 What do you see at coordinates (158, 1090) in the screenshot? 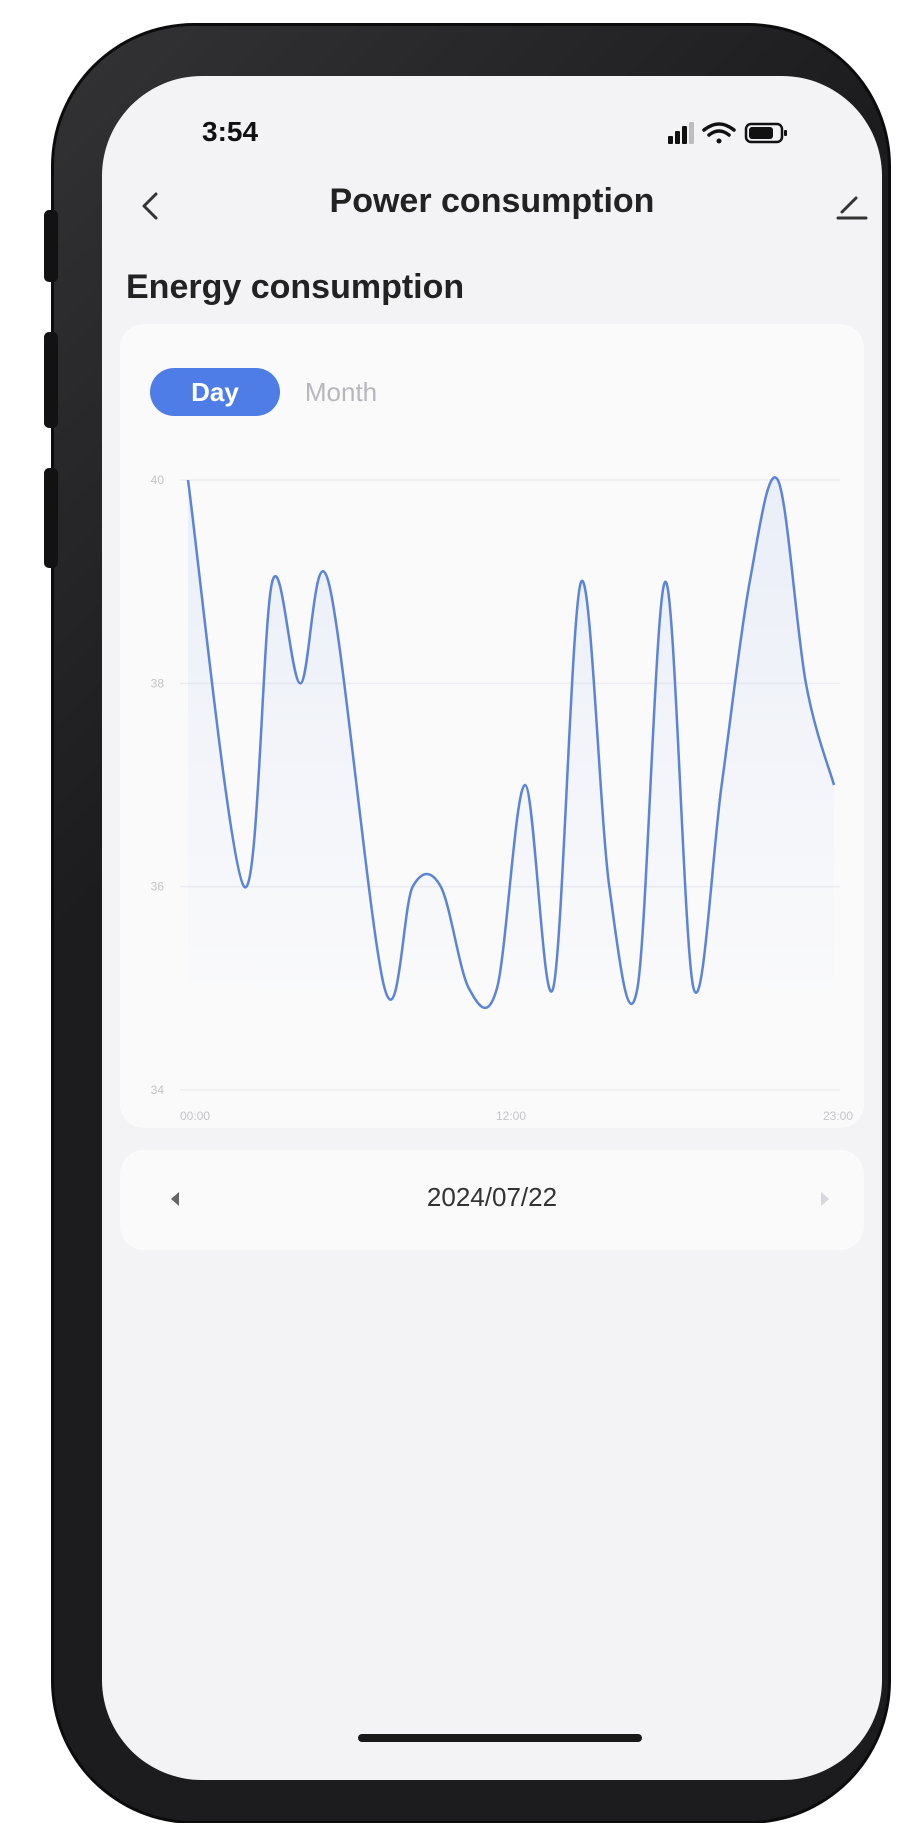
I see `y-tick-label: 34` at bounding box center [158, 1090].